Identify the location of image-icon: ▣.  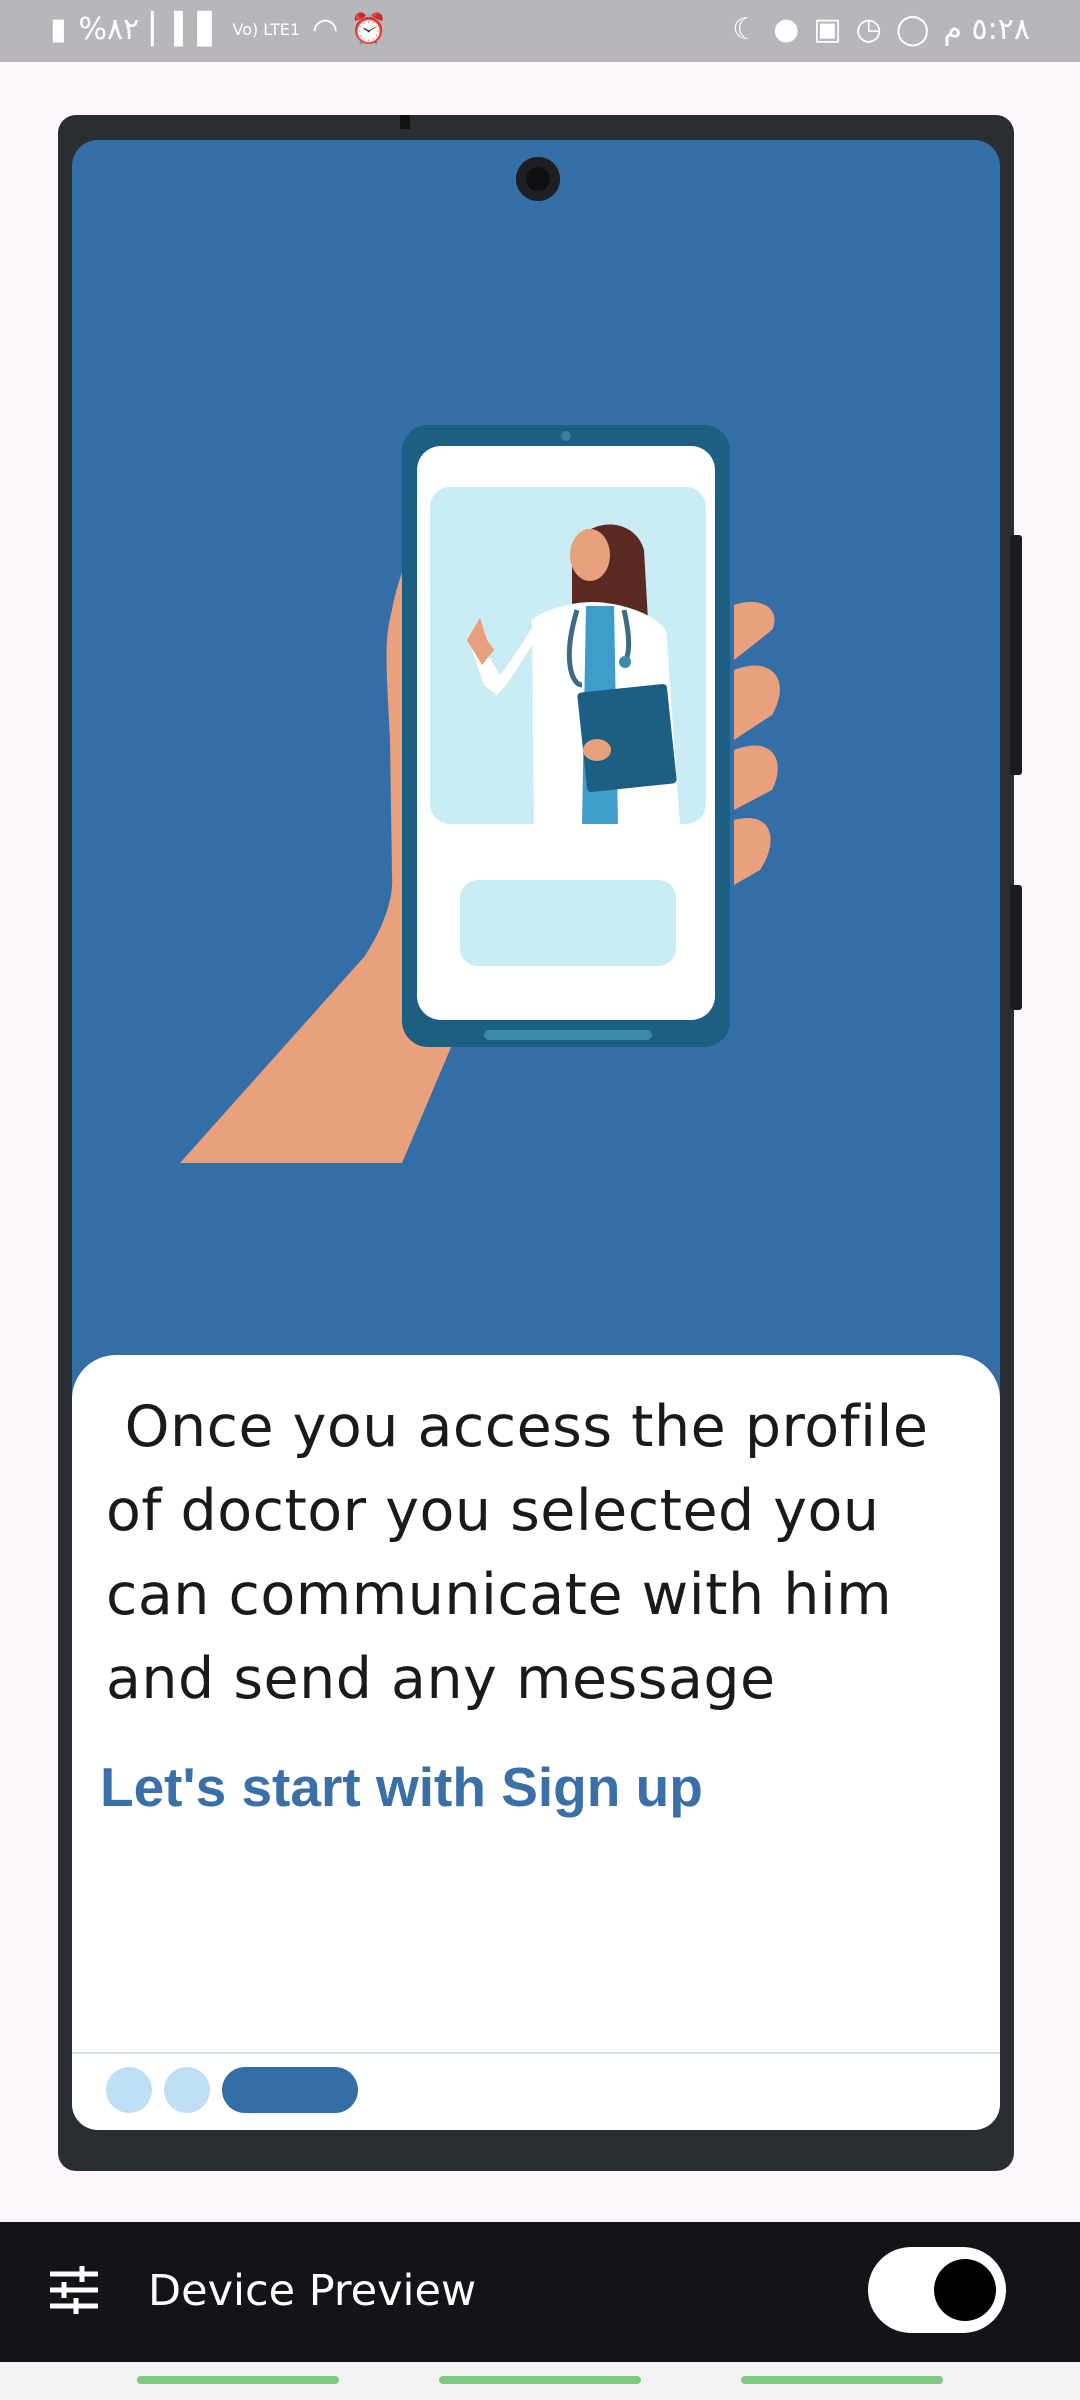
(827, 29).